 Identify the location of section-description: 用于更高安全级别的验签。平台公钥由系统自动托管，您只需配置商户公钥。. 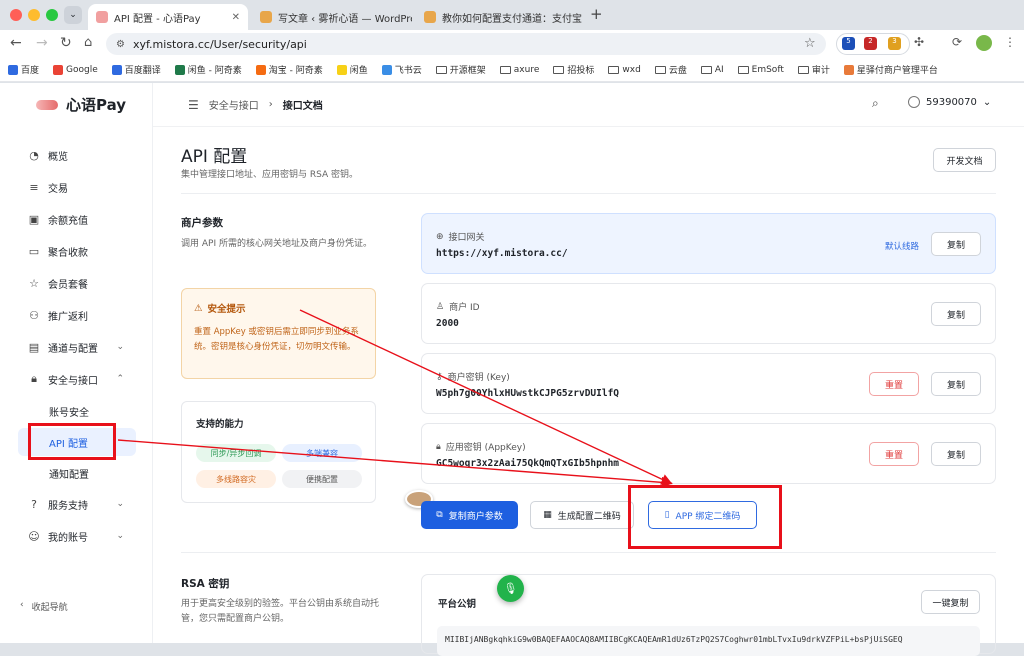
(280, 611).